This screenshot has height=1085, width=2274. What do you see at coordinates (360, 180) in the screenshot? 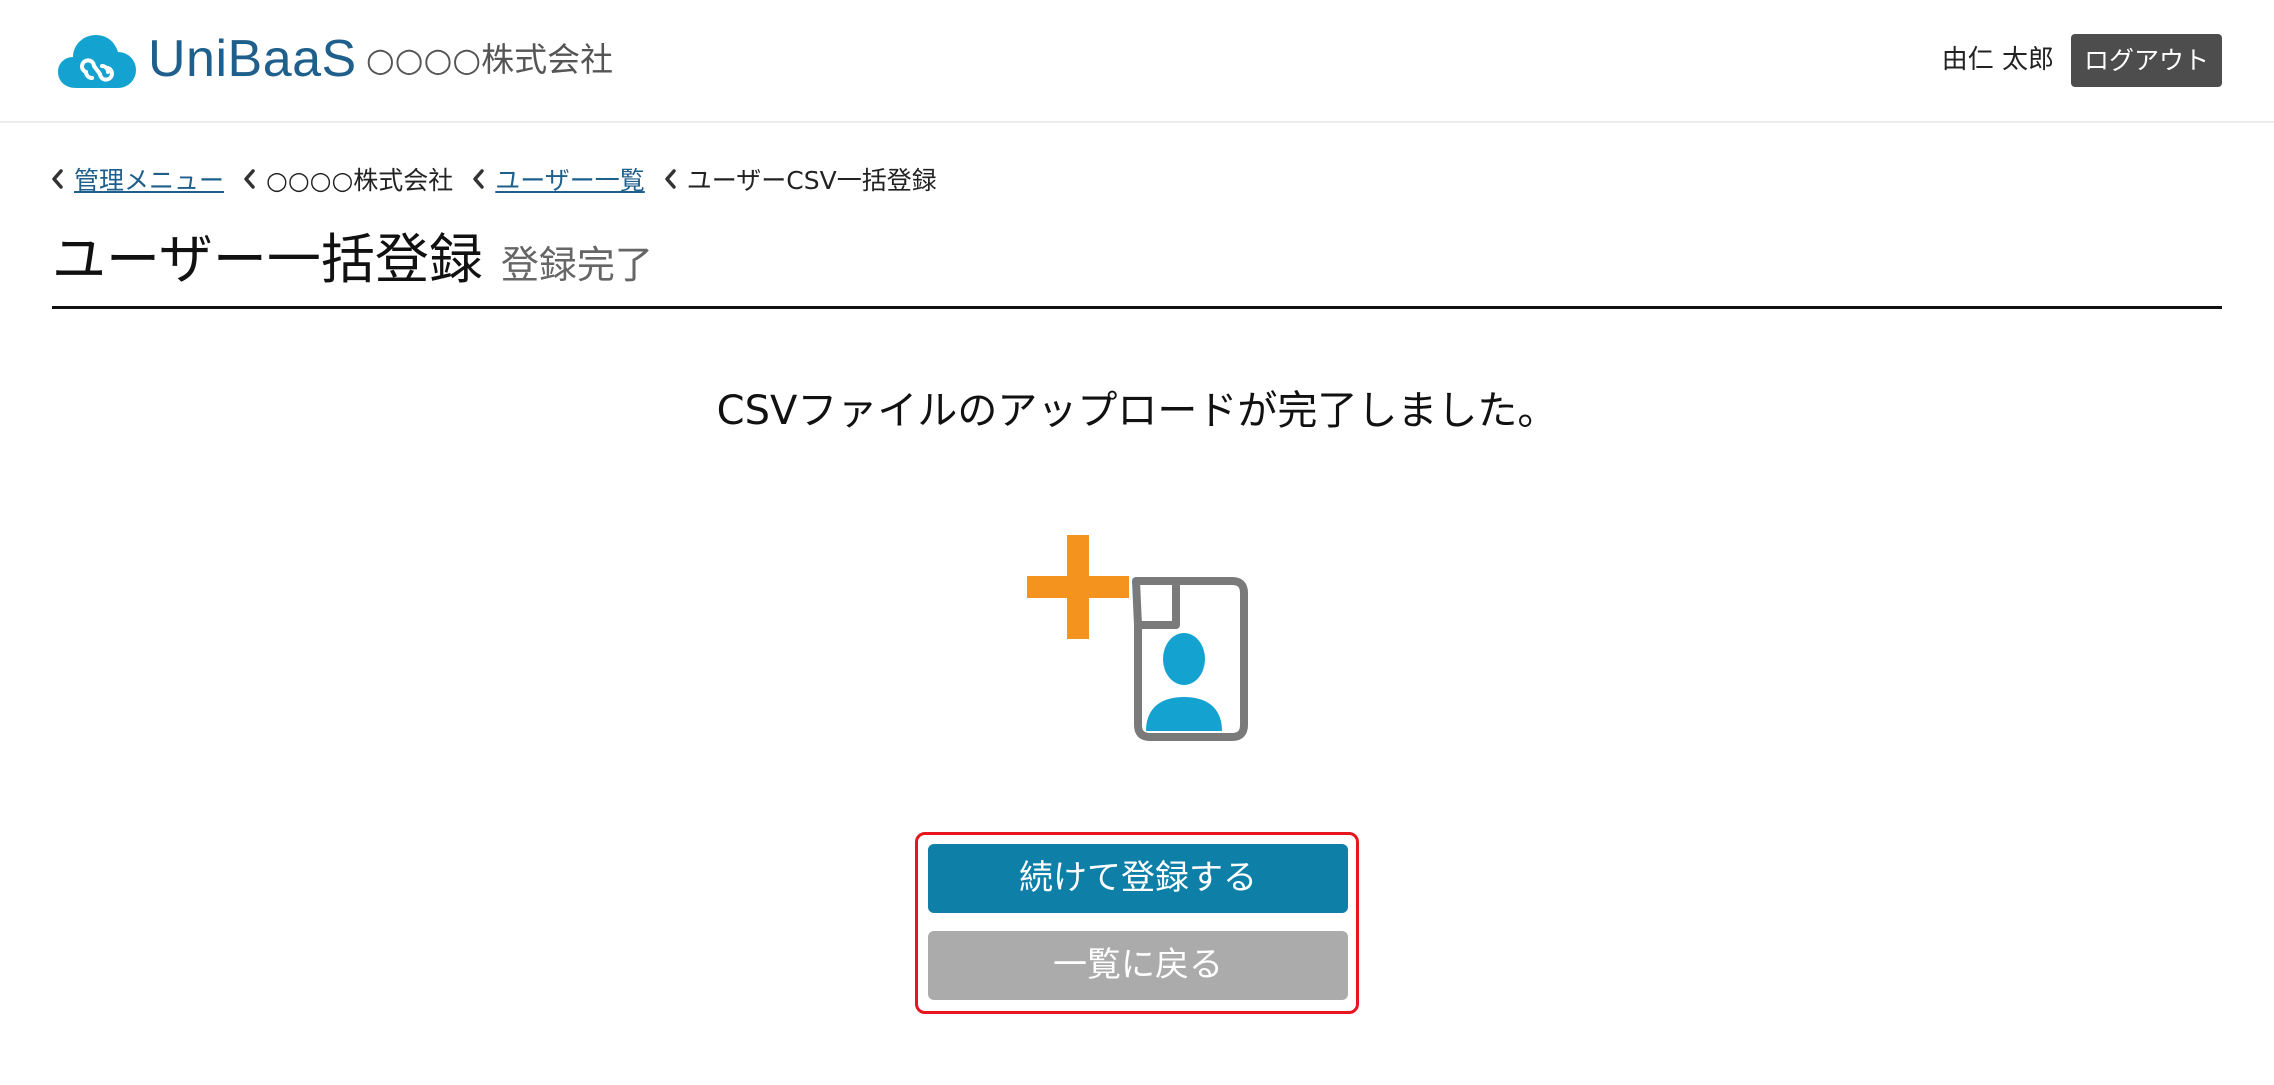
I see `breadcrumb-label-company: ○○○○株式会社` at bounding box center [360, 180].